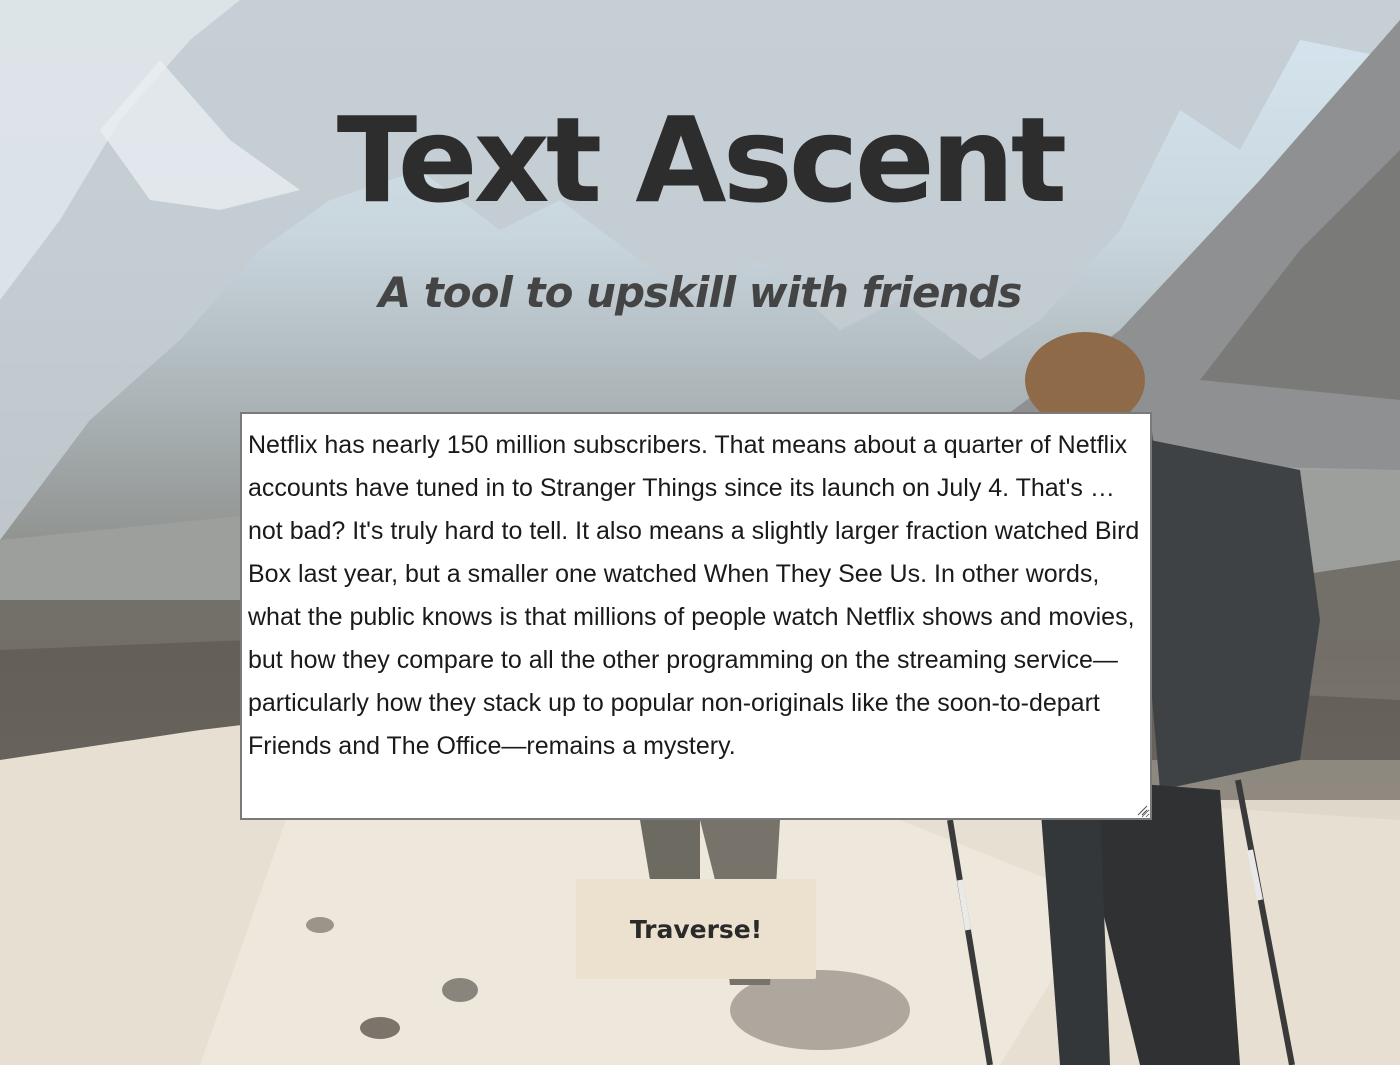 The height and width of the screenshot is (1065, 1400). I want to click on page-title: Text Ascent, so click(701, 160).